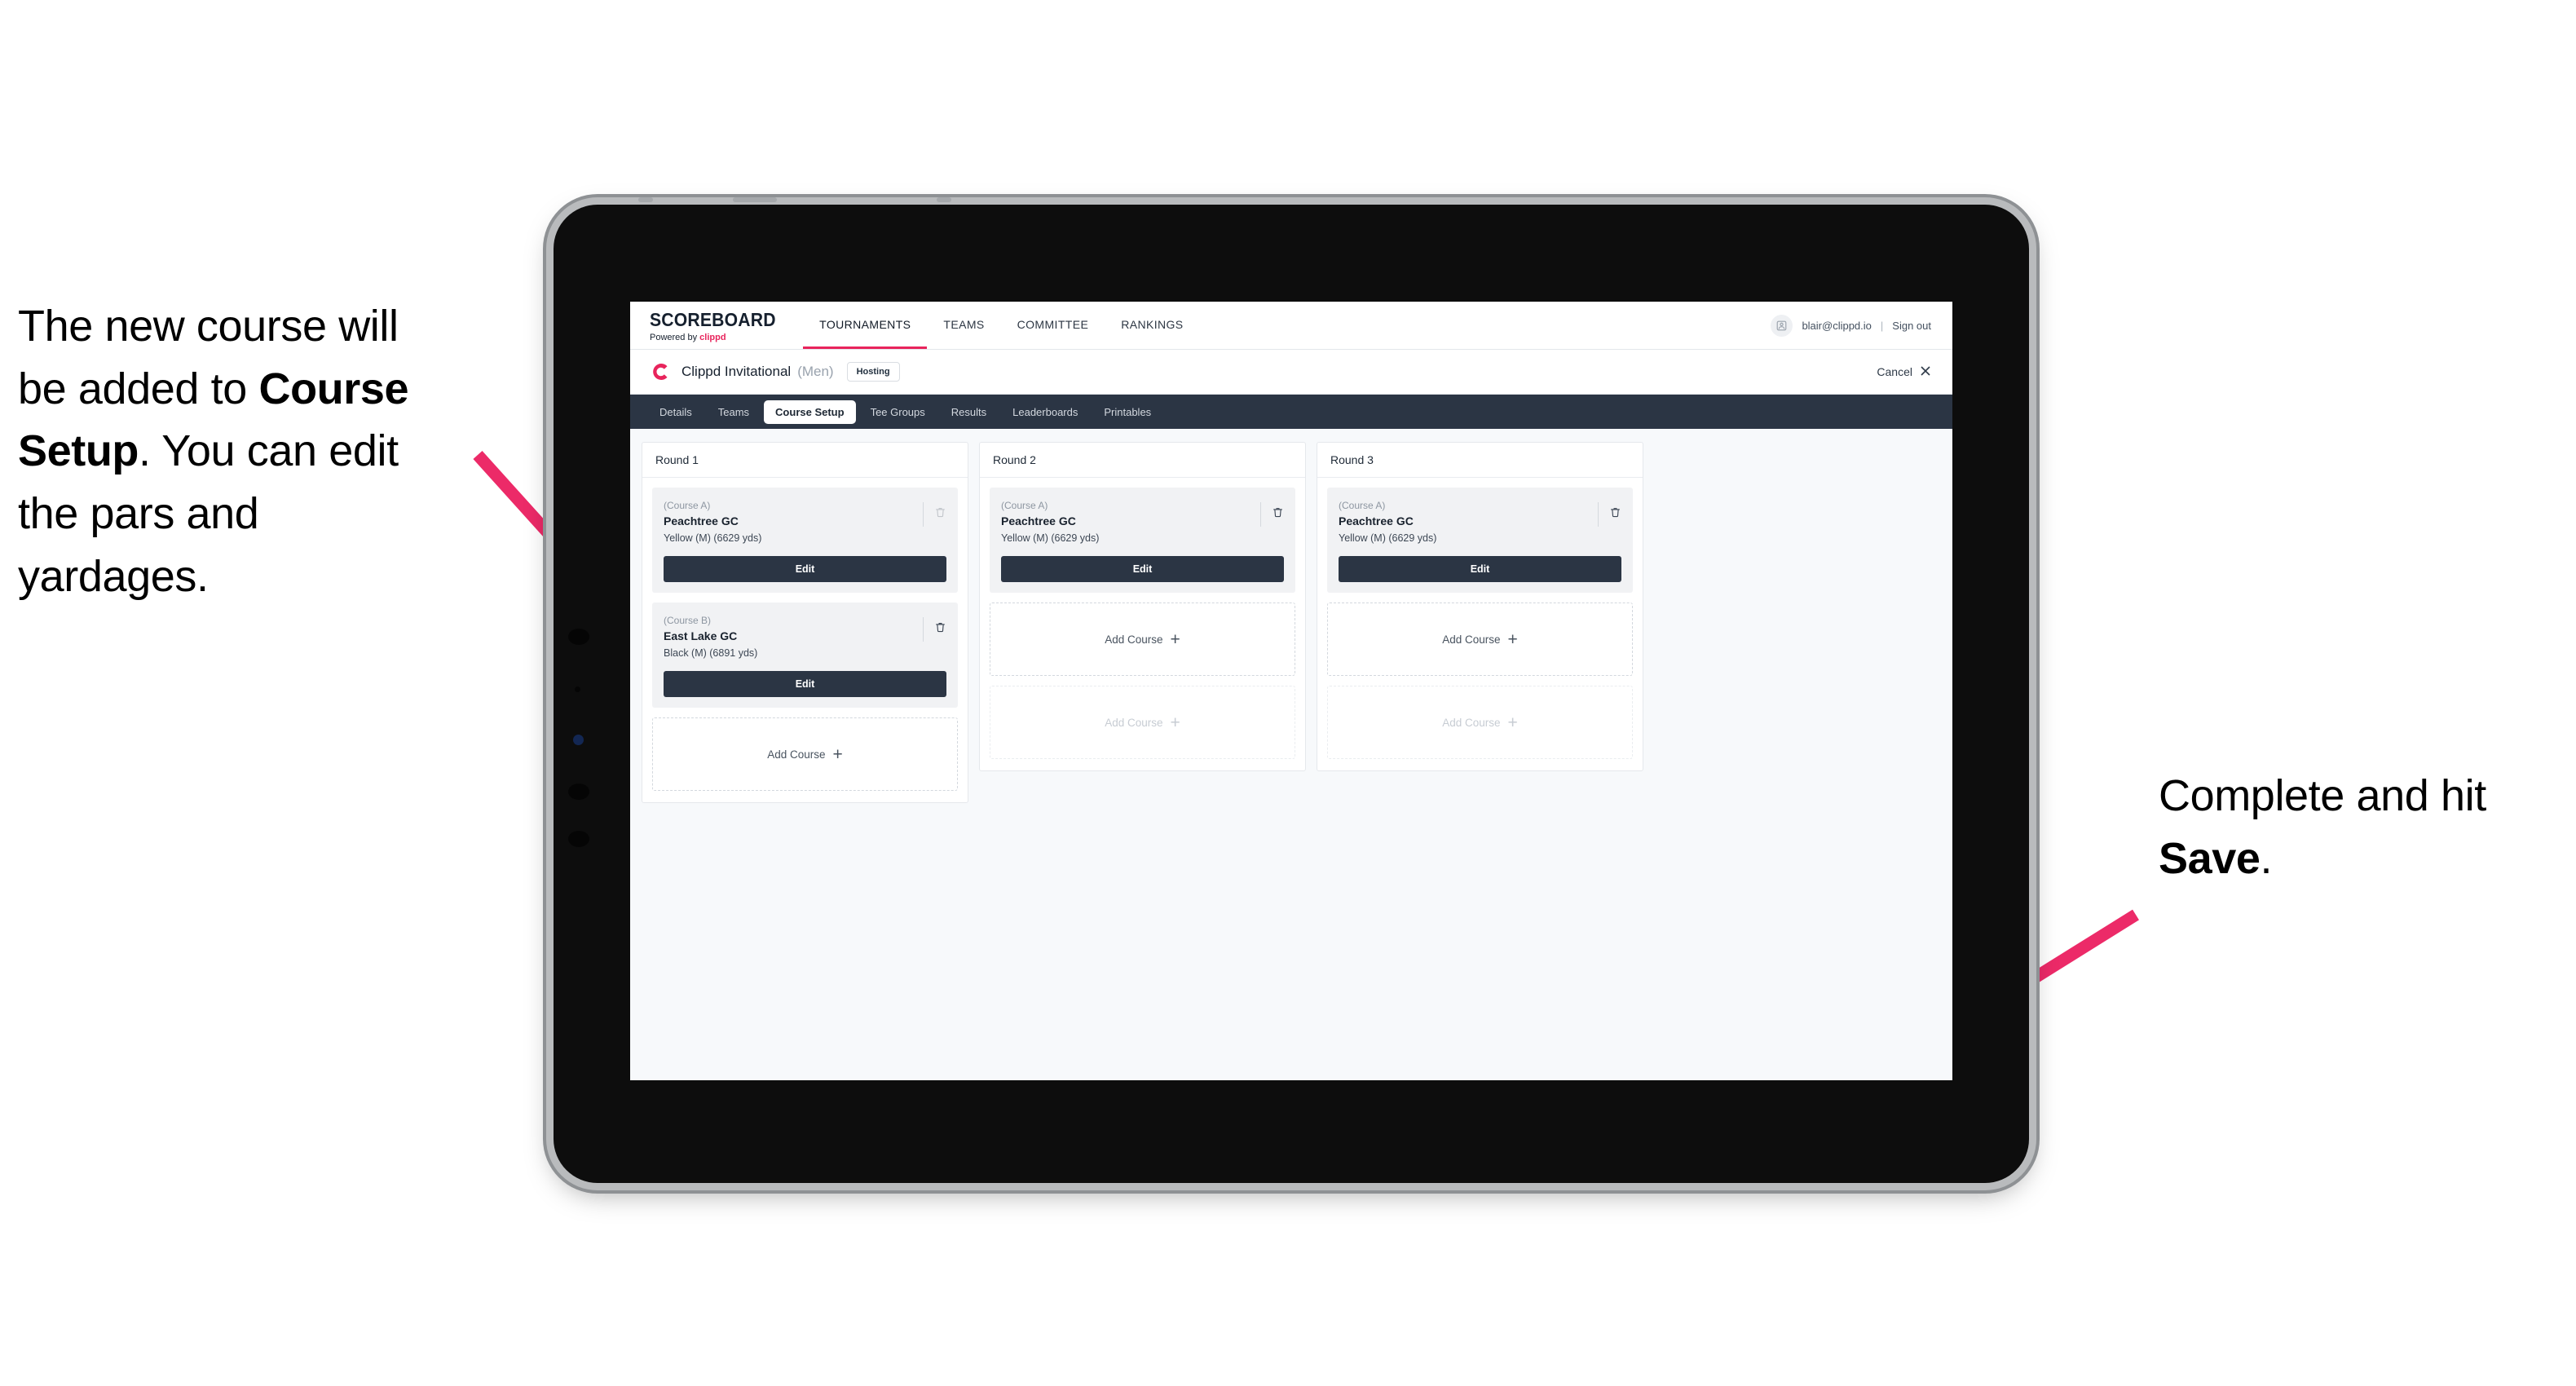 The height and width of the screenshot is (1386, 2576). What do you see at coordinates (712, 337) in the screenshot?
I see `brand-clippd-text: clippd` at bounding box center [712, 337].